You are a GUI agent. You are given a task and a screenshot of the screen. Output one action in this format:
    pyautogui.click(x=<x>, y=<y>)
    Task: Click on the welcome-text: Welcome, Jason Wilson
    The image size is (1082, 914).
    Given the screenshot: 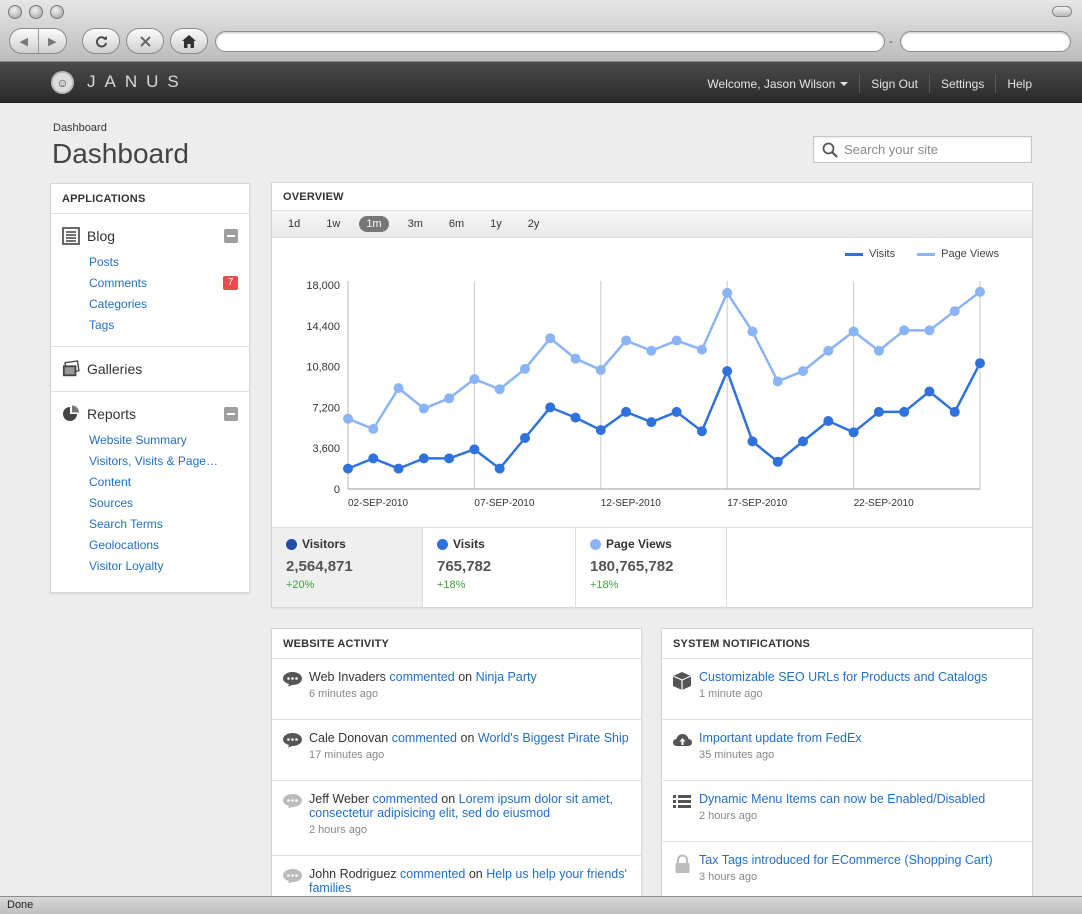 What is the action you would take?
    pyautogui.click(x=771, y=83)
    